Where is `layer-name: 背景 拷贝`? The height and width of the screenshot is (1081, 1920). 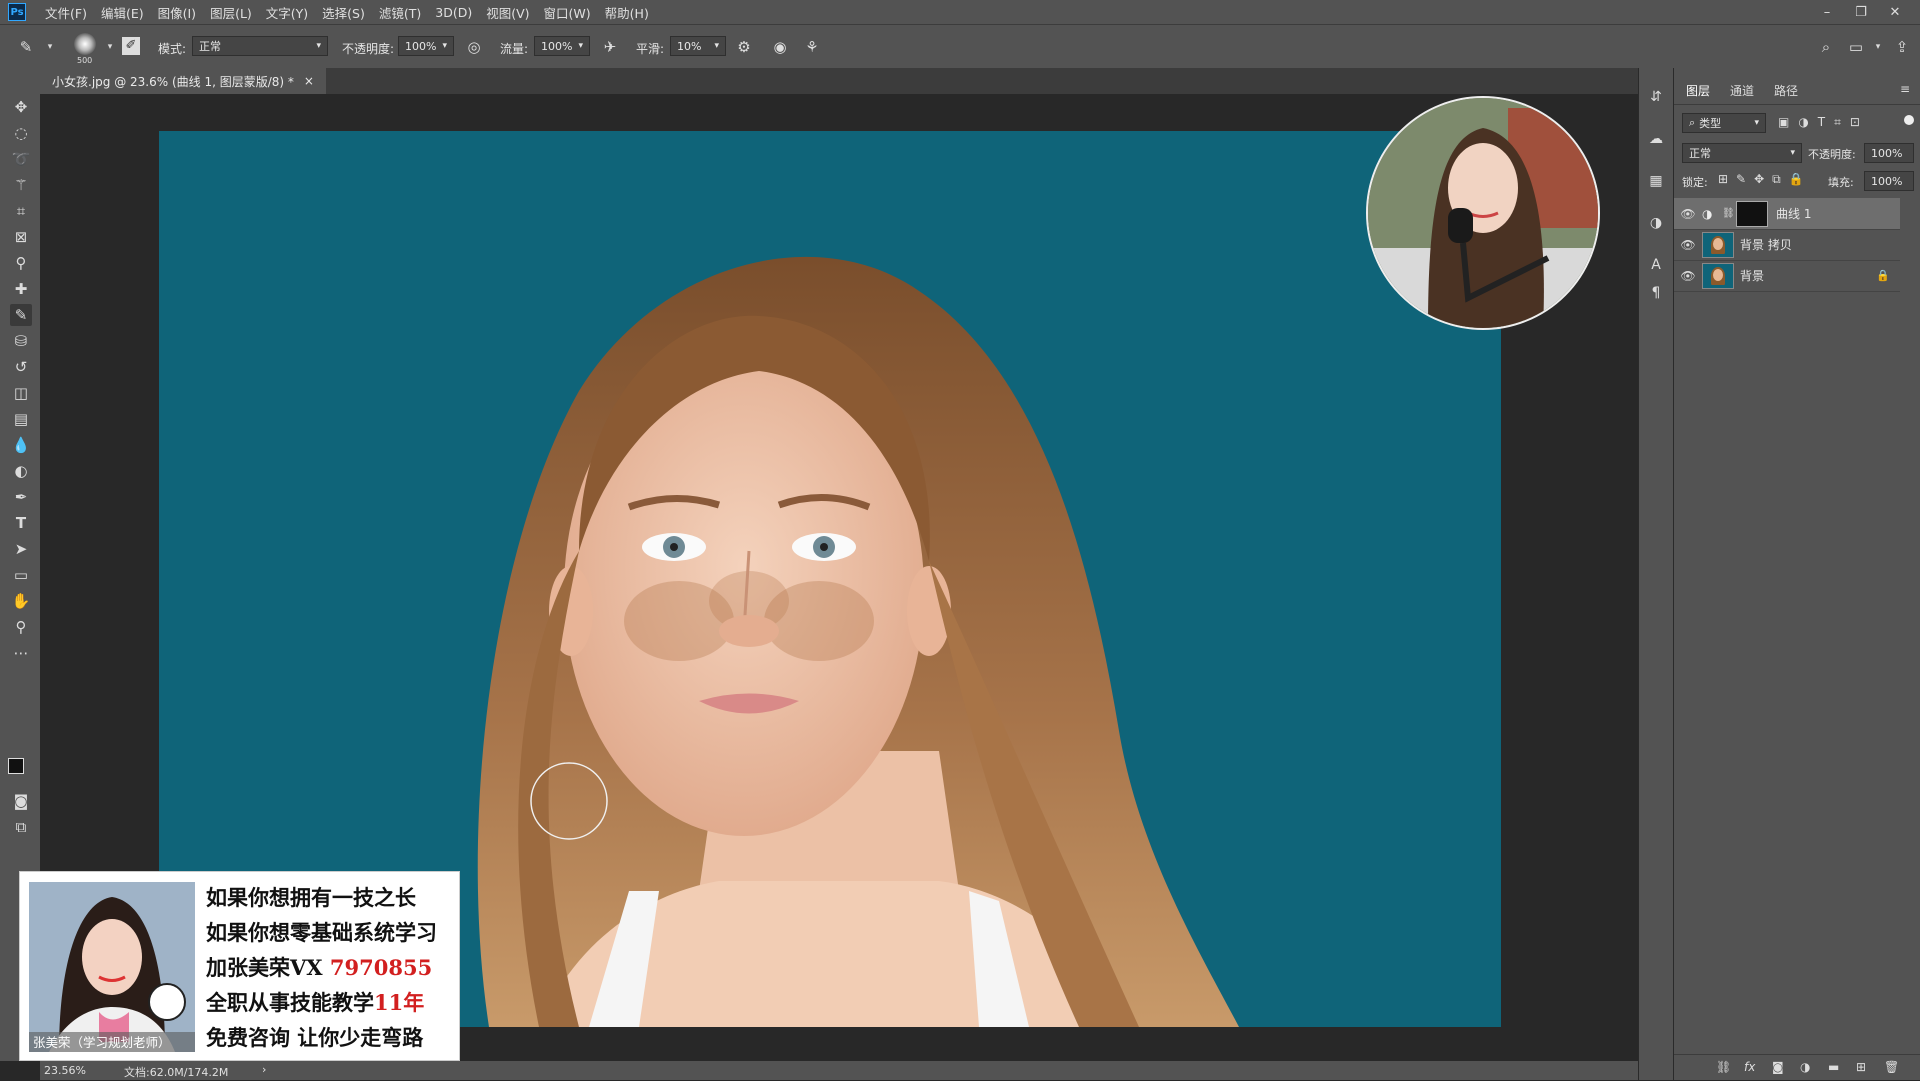
layer-name: 背景 拷贝 is located at coordinates (1766, 244).